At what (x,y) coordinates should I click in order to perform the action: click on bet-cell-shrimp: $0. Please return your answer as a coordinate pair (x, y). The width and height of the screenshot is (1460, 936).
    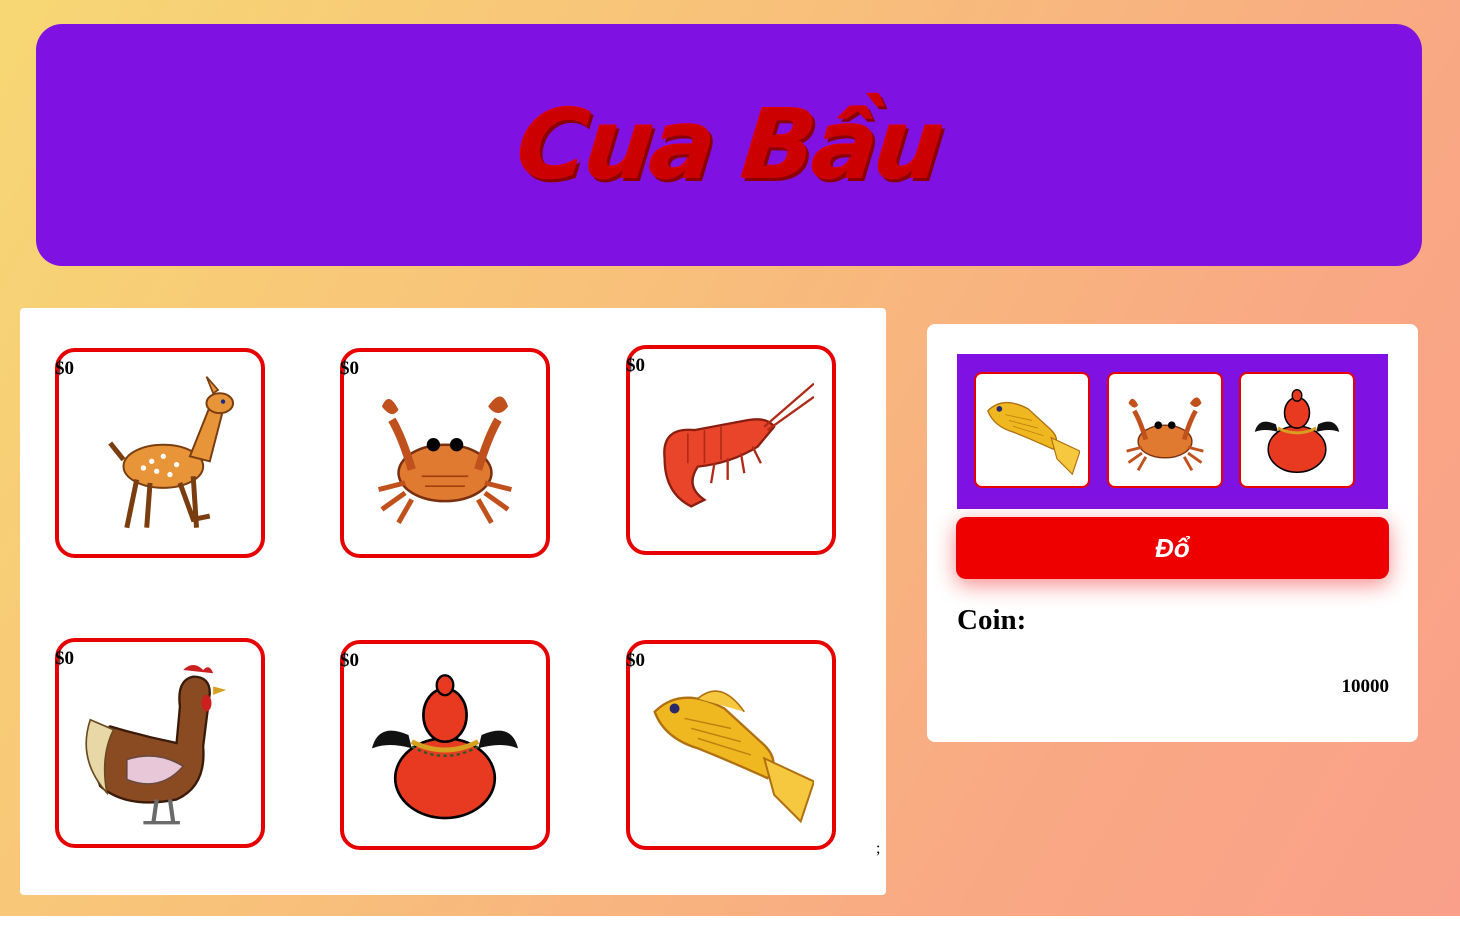
    Looking at the image, I should click on (731, 450).